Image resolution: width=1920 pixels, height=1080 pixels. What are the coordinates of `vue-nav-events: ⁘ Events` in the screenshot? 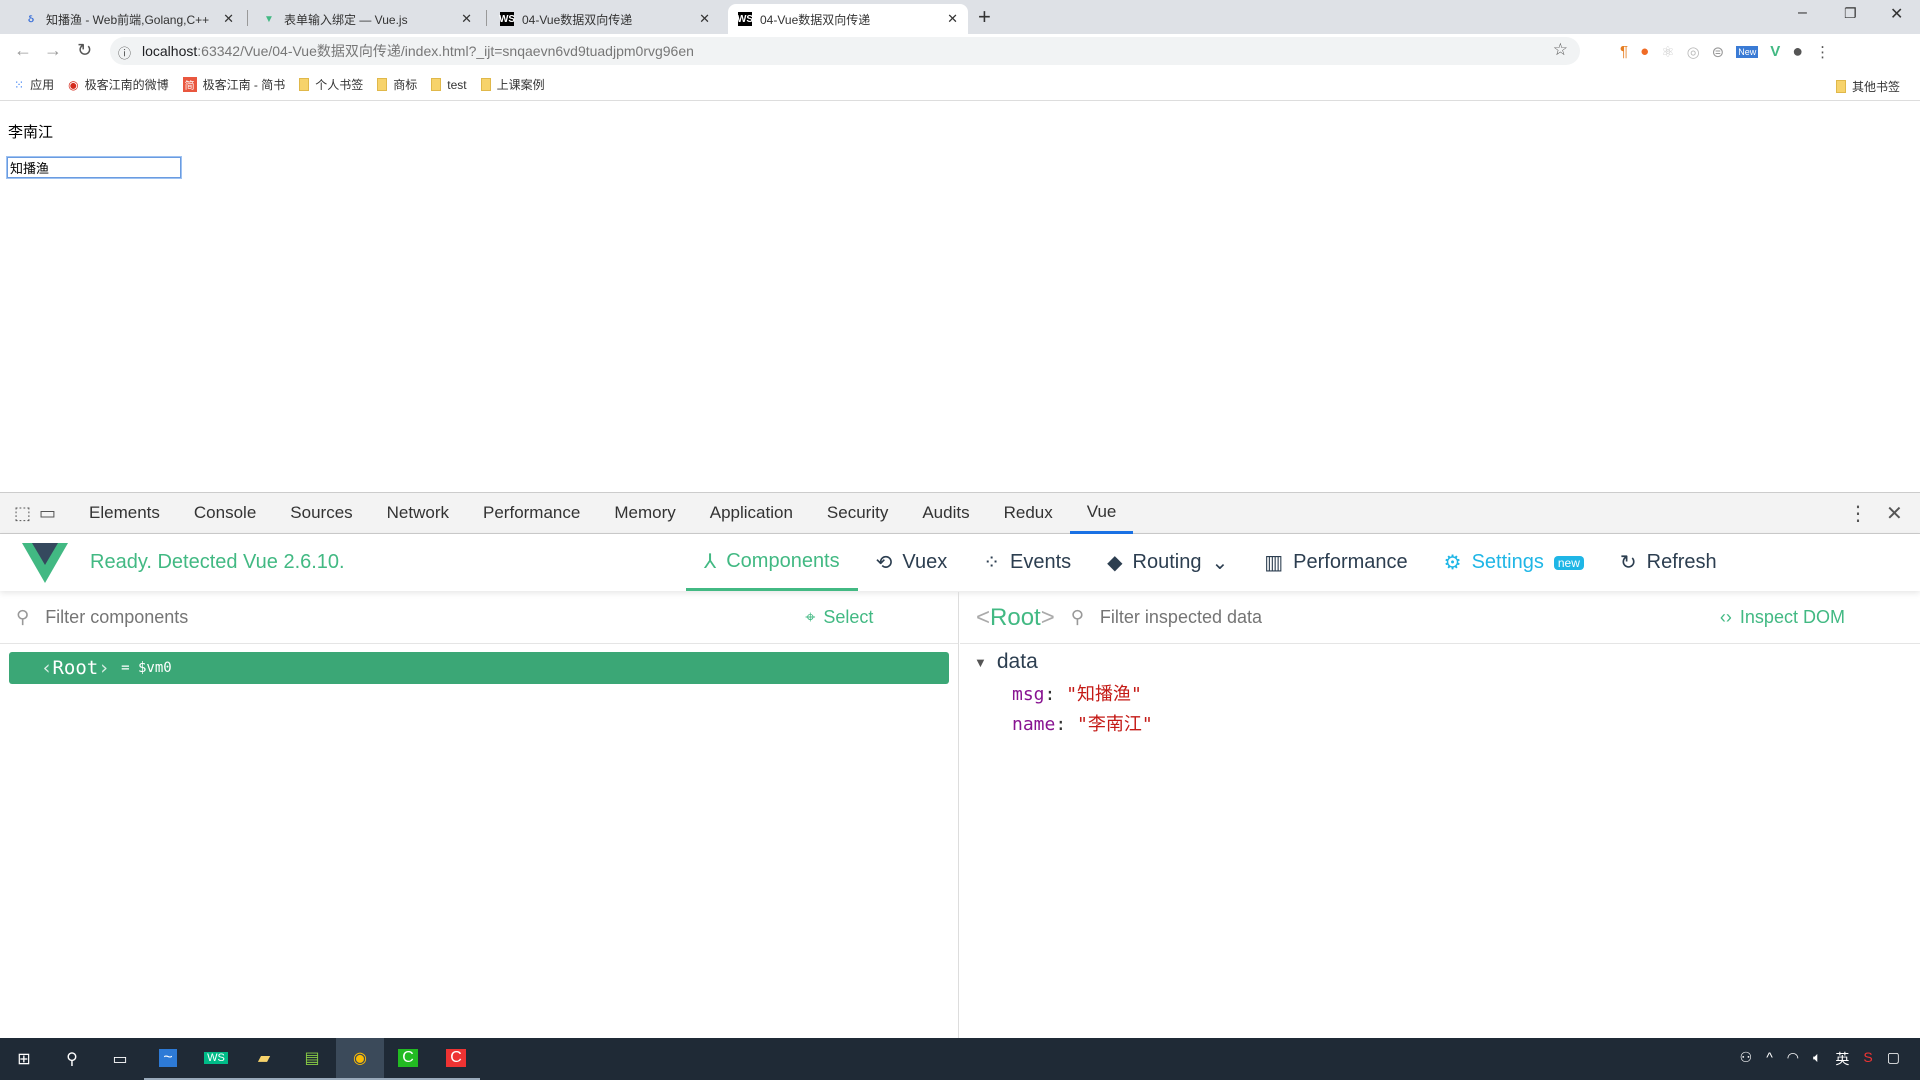 It's located at (1027, 562).